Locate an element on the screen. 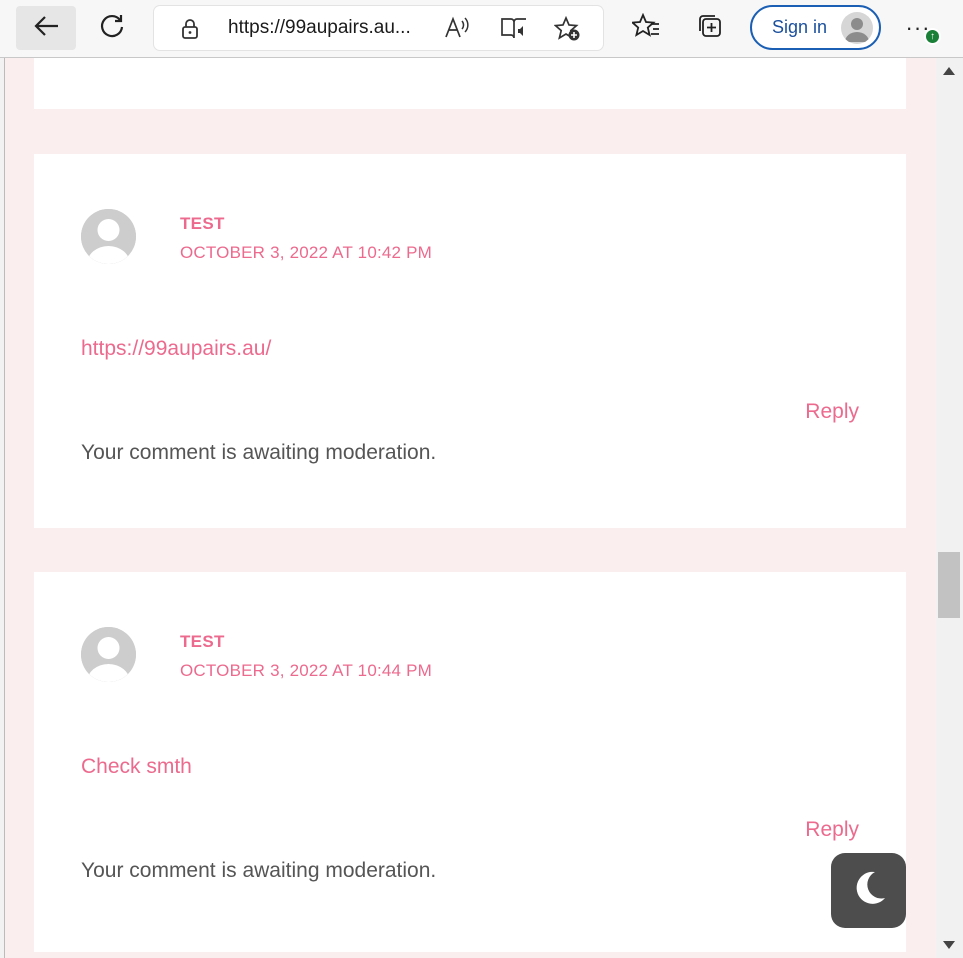 This screenshot has height=958, width=963. dark-mode-toggle-button is located at coordinates (868, 890).